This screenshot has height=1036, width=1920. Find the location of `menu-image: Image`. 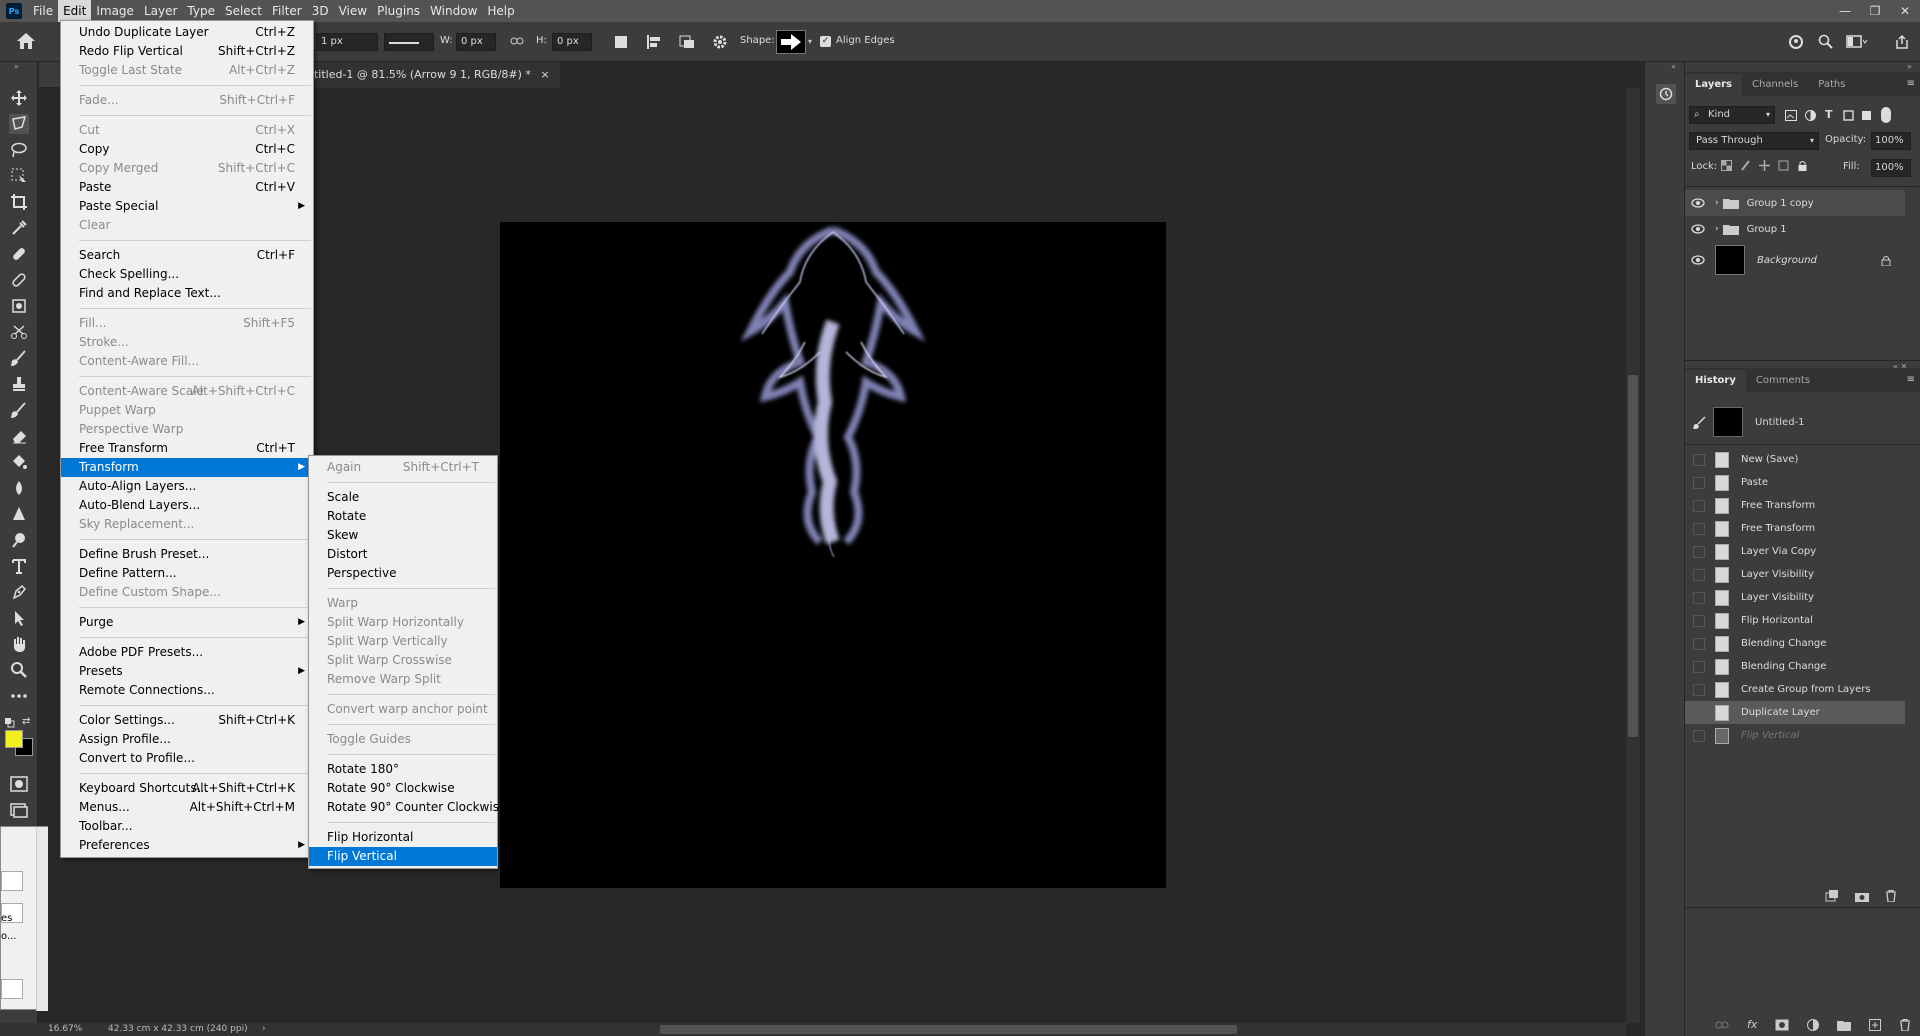

menu-image: Image is located at coordinates (115, 11).